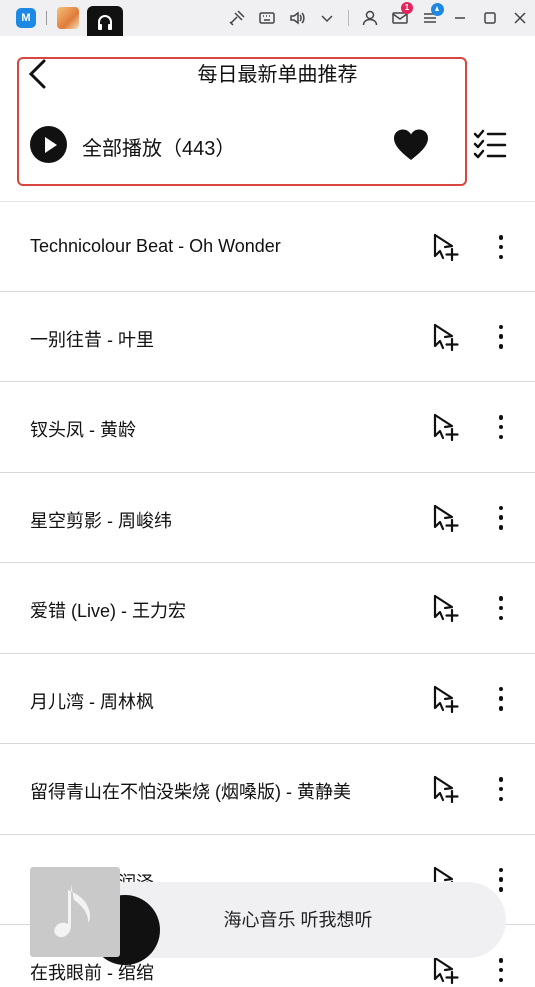  Describe the element at coordinates (237, 18) in the screenshot. I see `pin-icon` at that location.